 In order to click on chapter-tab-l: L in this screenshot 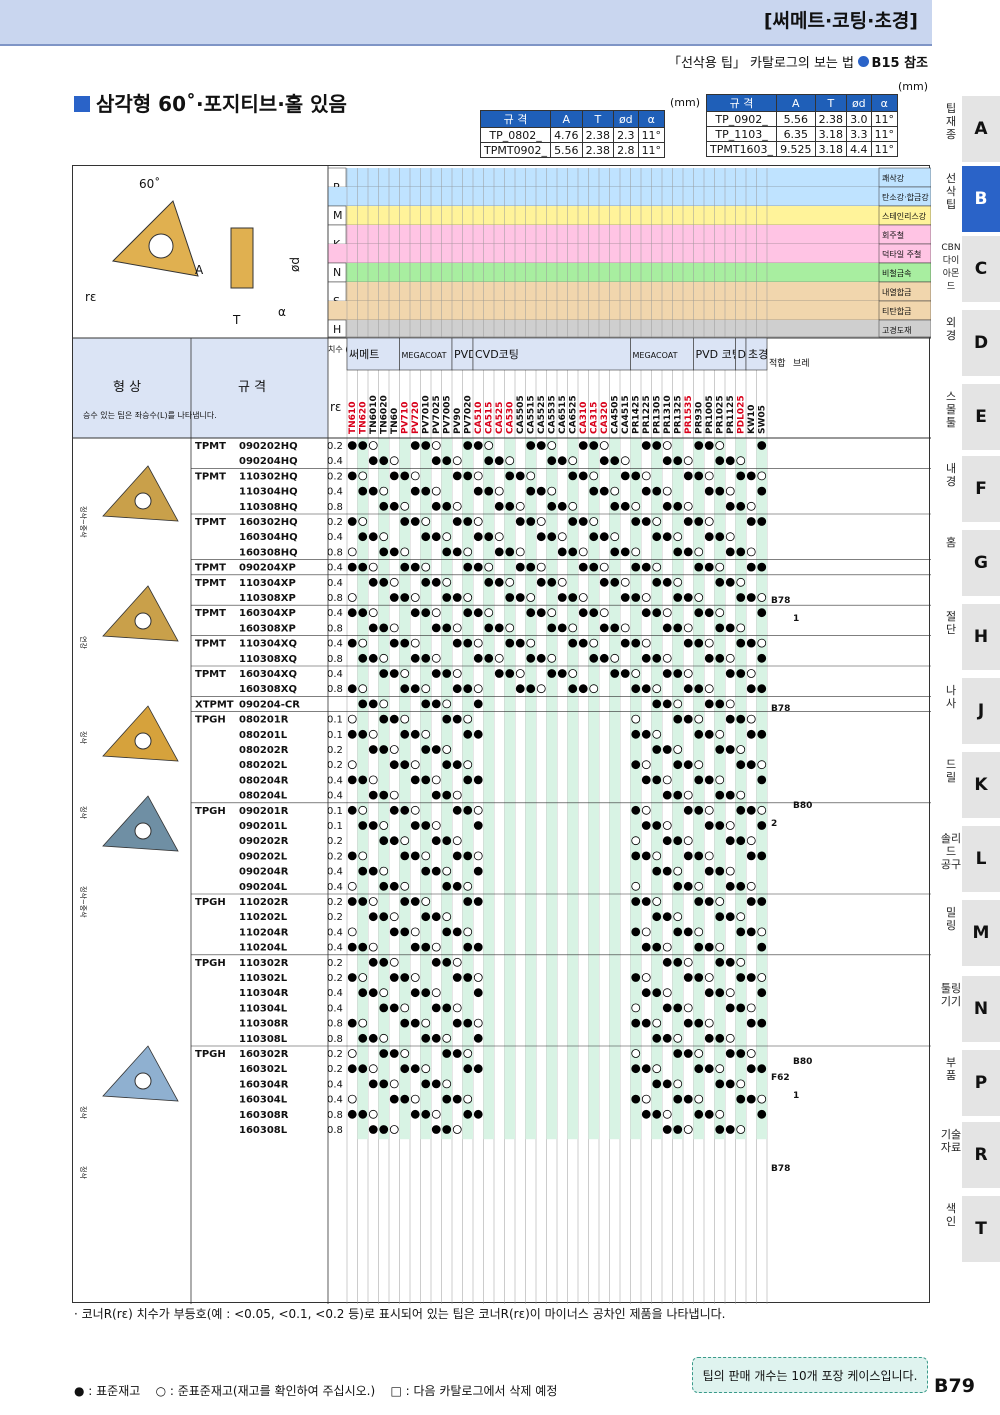, I will do `click(981, 859)`.